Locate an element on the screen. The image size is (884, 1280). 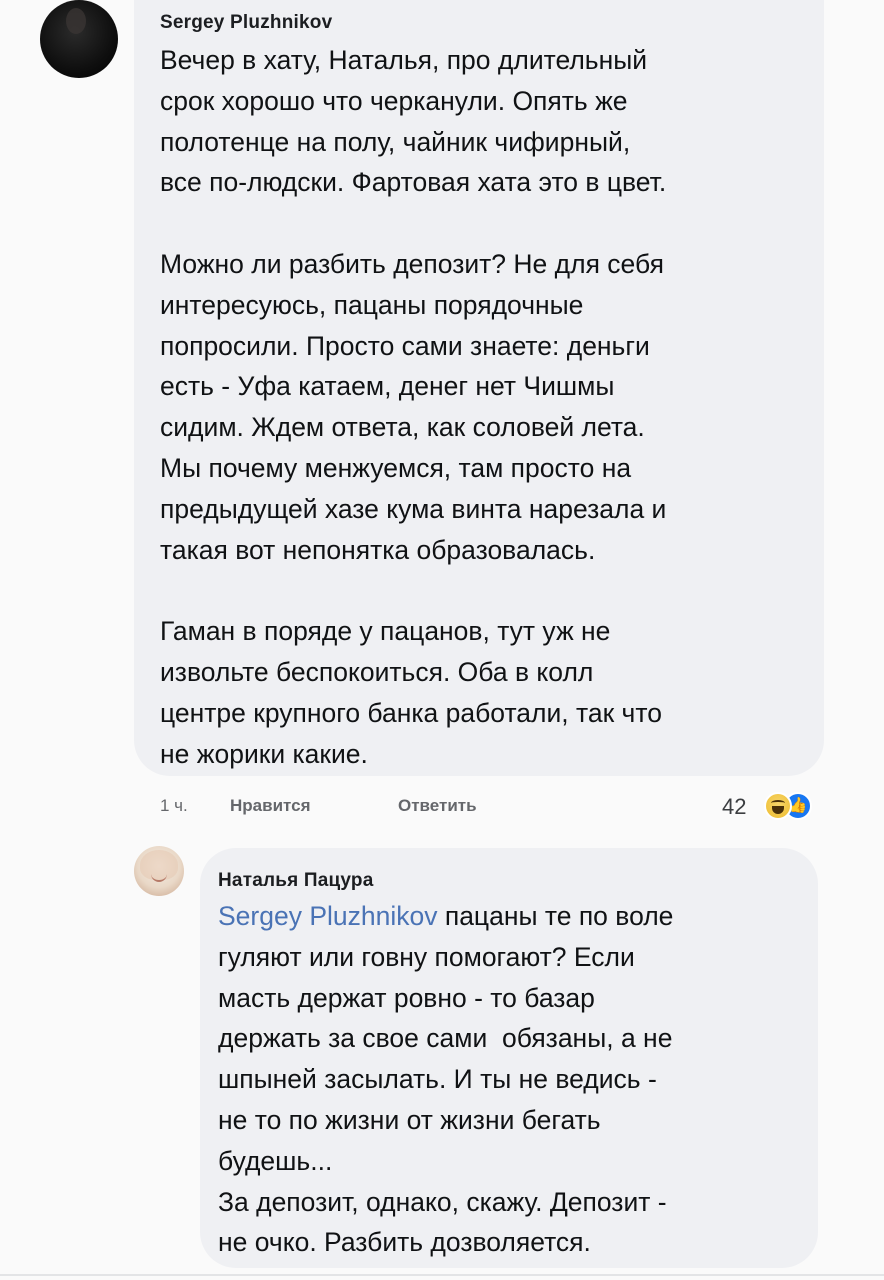
comment-actions: 1 ч. Нравится Ответить 42 👍 is located at coordinates (490, 807).